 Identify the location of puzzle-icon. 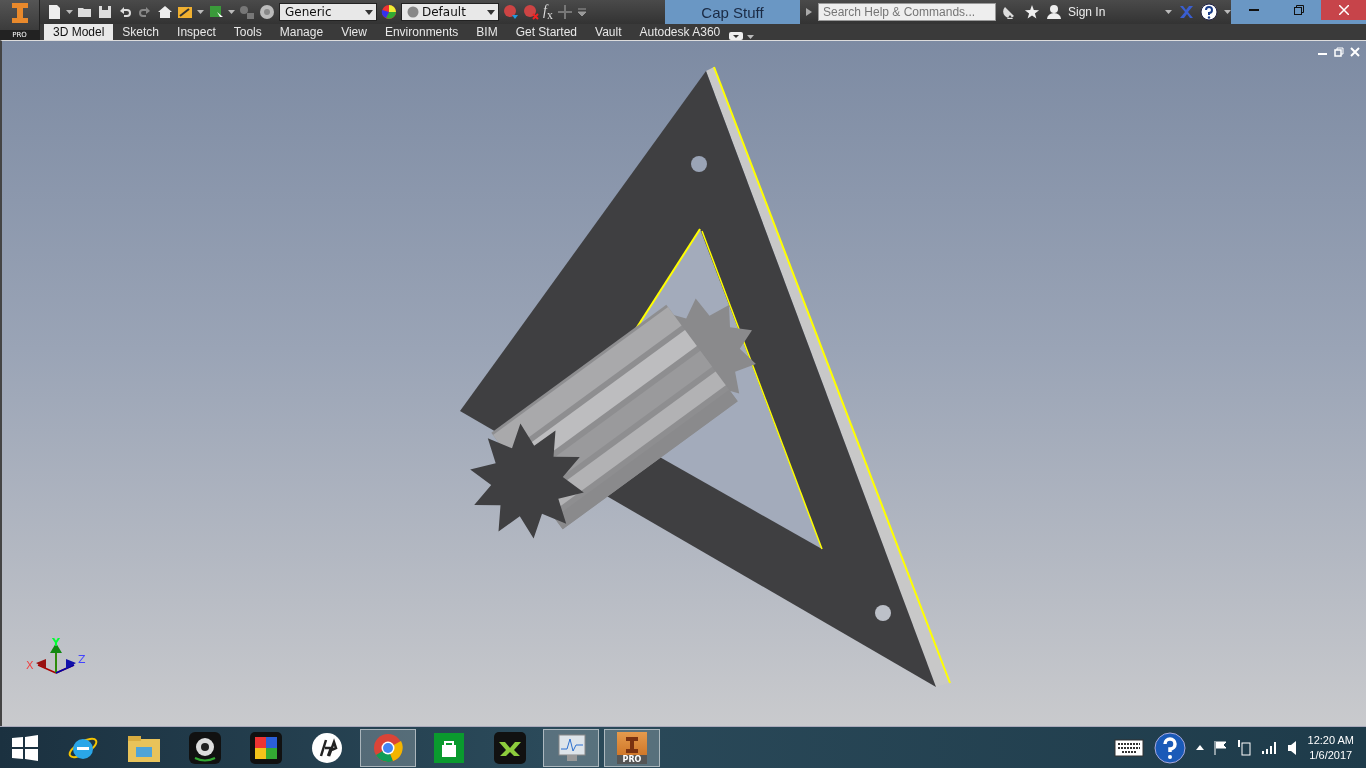
(266, 747).